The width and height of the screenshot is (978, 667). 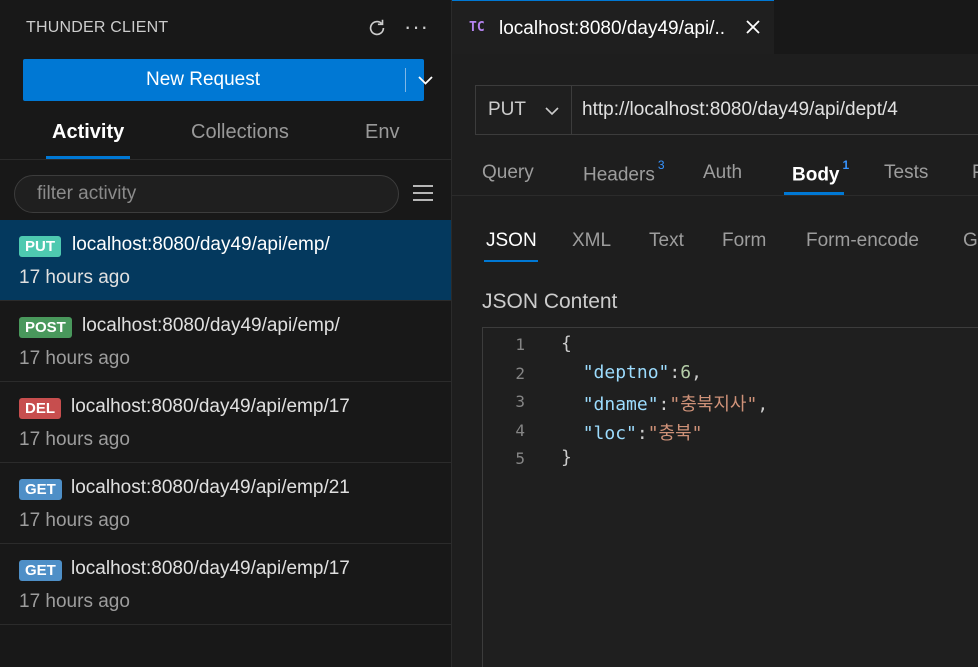 I want to click on editor-tab-title: localhost:8080/day49/api/.., so click(x=612, y=28).